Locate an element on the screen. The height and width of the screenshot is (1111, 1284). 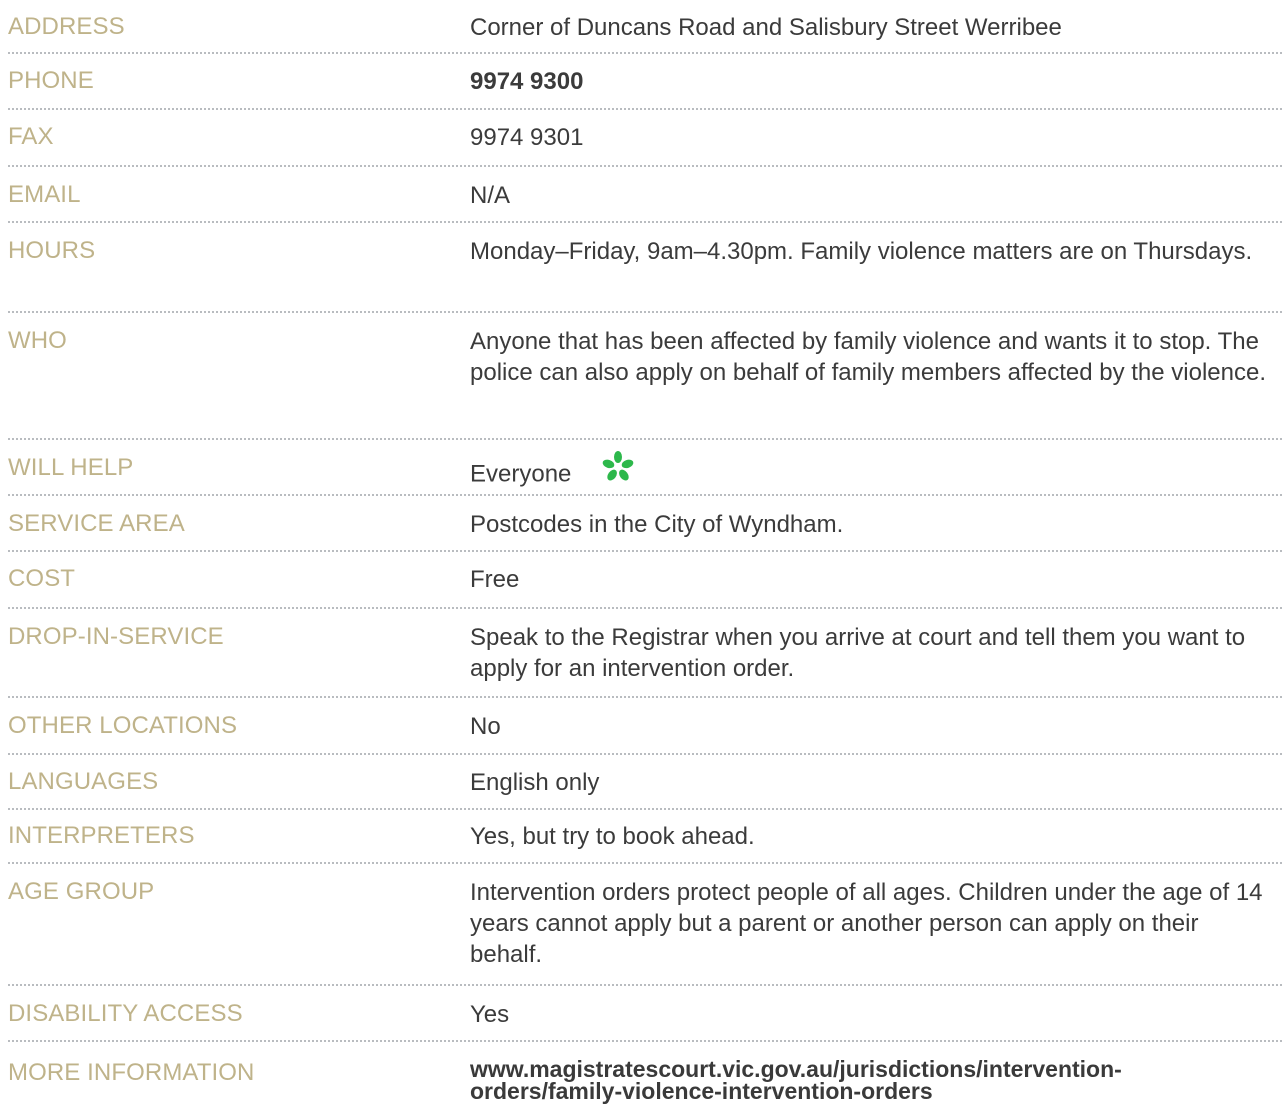
interpreters-value: Yes, but try to book ahead. is located at coordinates (612, 836).